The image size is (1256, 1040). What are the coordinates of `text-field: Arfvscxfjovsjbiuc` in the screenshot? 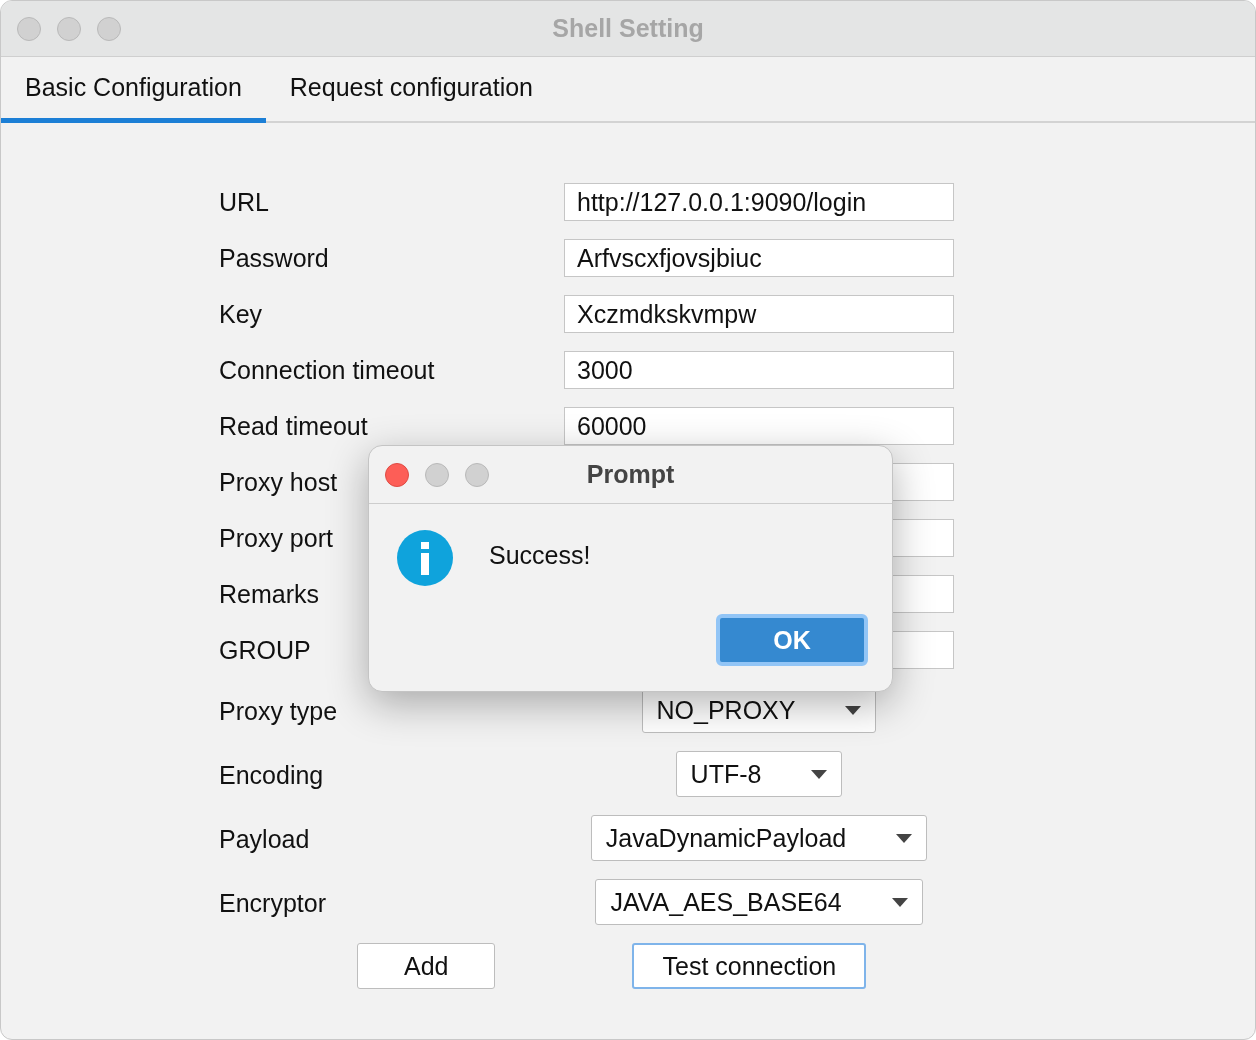 It's located at (759, 258).